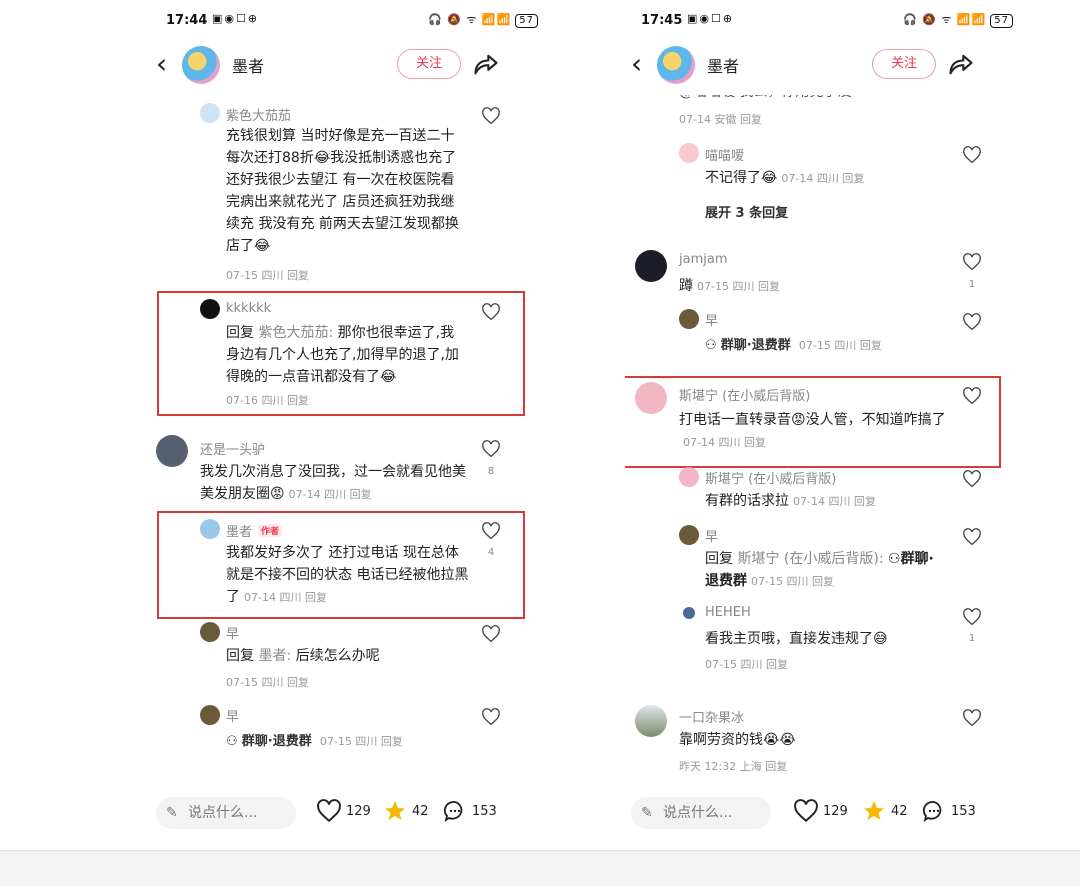  Describe the element at coordinates (724, 154) in the screenshot. I see `commenter-name: 喵喵嗳` at that location.